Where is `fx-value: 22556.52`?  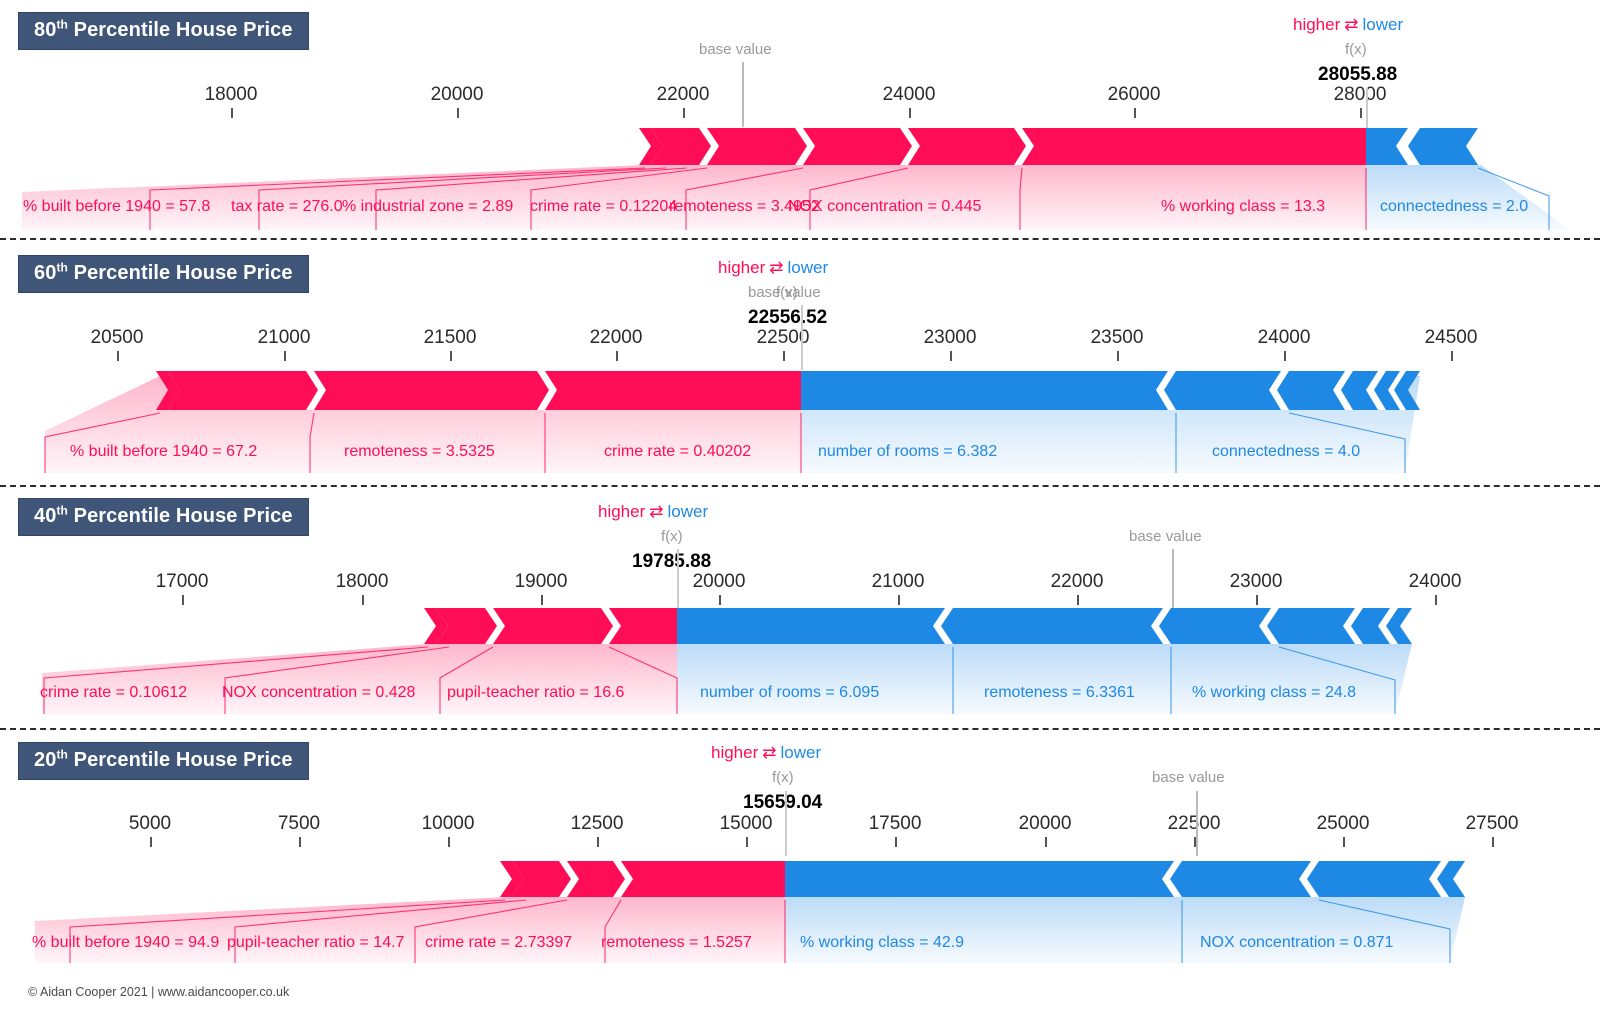 fx-value: 22556.52 is located at coordinates (788, 317).